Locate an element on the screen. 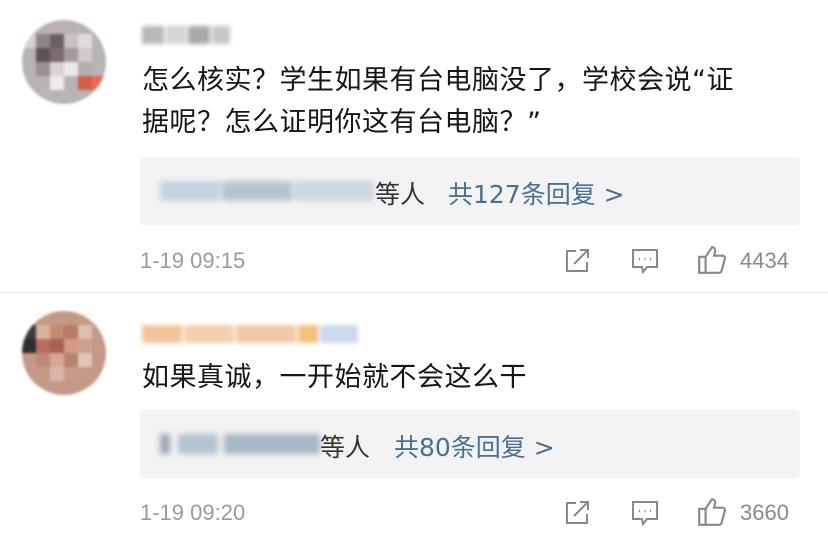  comment-text: 怎么核实？学生如果有台电脑没了，学校会说“证 据呢？怎么证明你这有台电脑？” is located at coordinates (477, 102).